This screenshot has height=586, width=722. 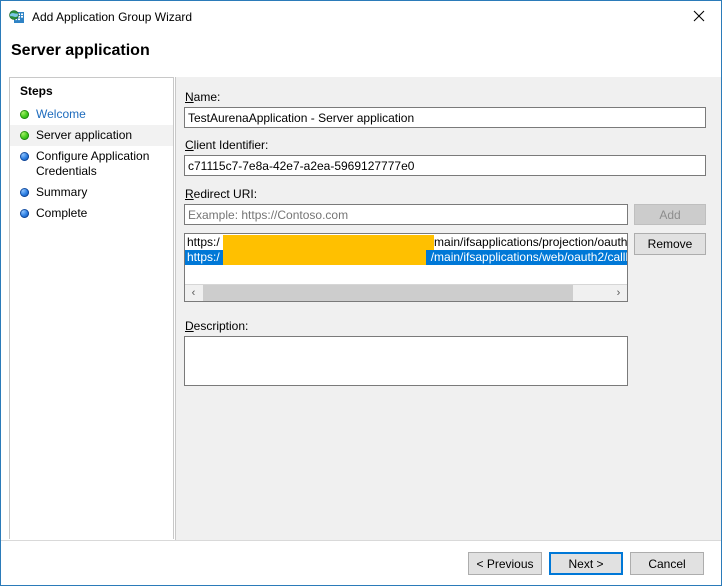 I want to click on page-header: Server application, so click(x=361, y=52).